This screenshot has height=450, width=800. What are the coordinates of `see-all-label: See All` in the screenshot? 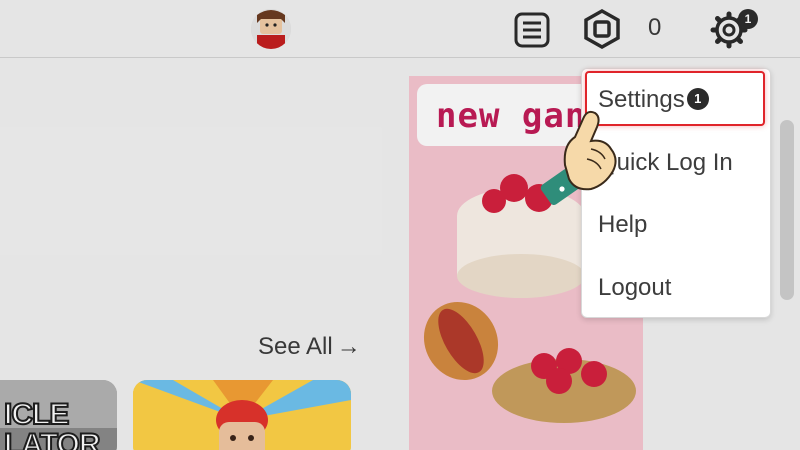 It's located at (295, 346).